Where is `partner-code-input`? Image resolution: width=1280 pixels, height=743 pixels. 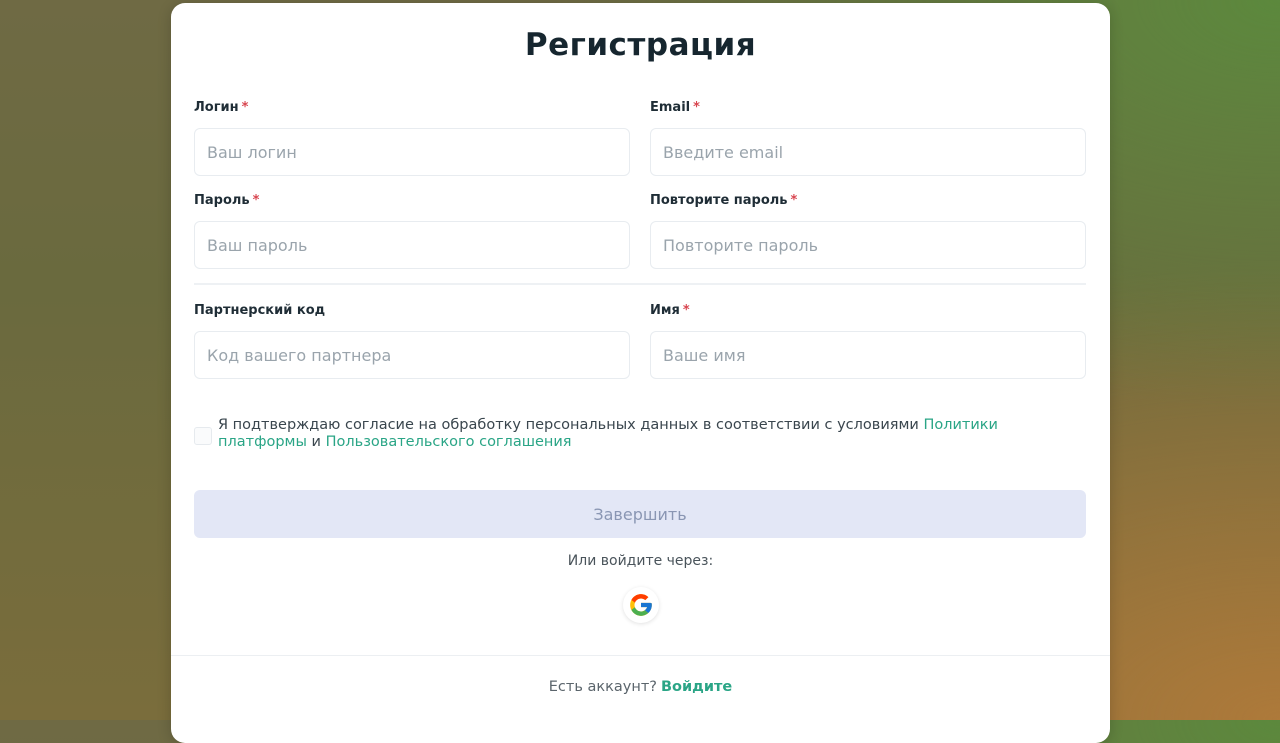 partner-code-input is located at coordinates (412, 355).